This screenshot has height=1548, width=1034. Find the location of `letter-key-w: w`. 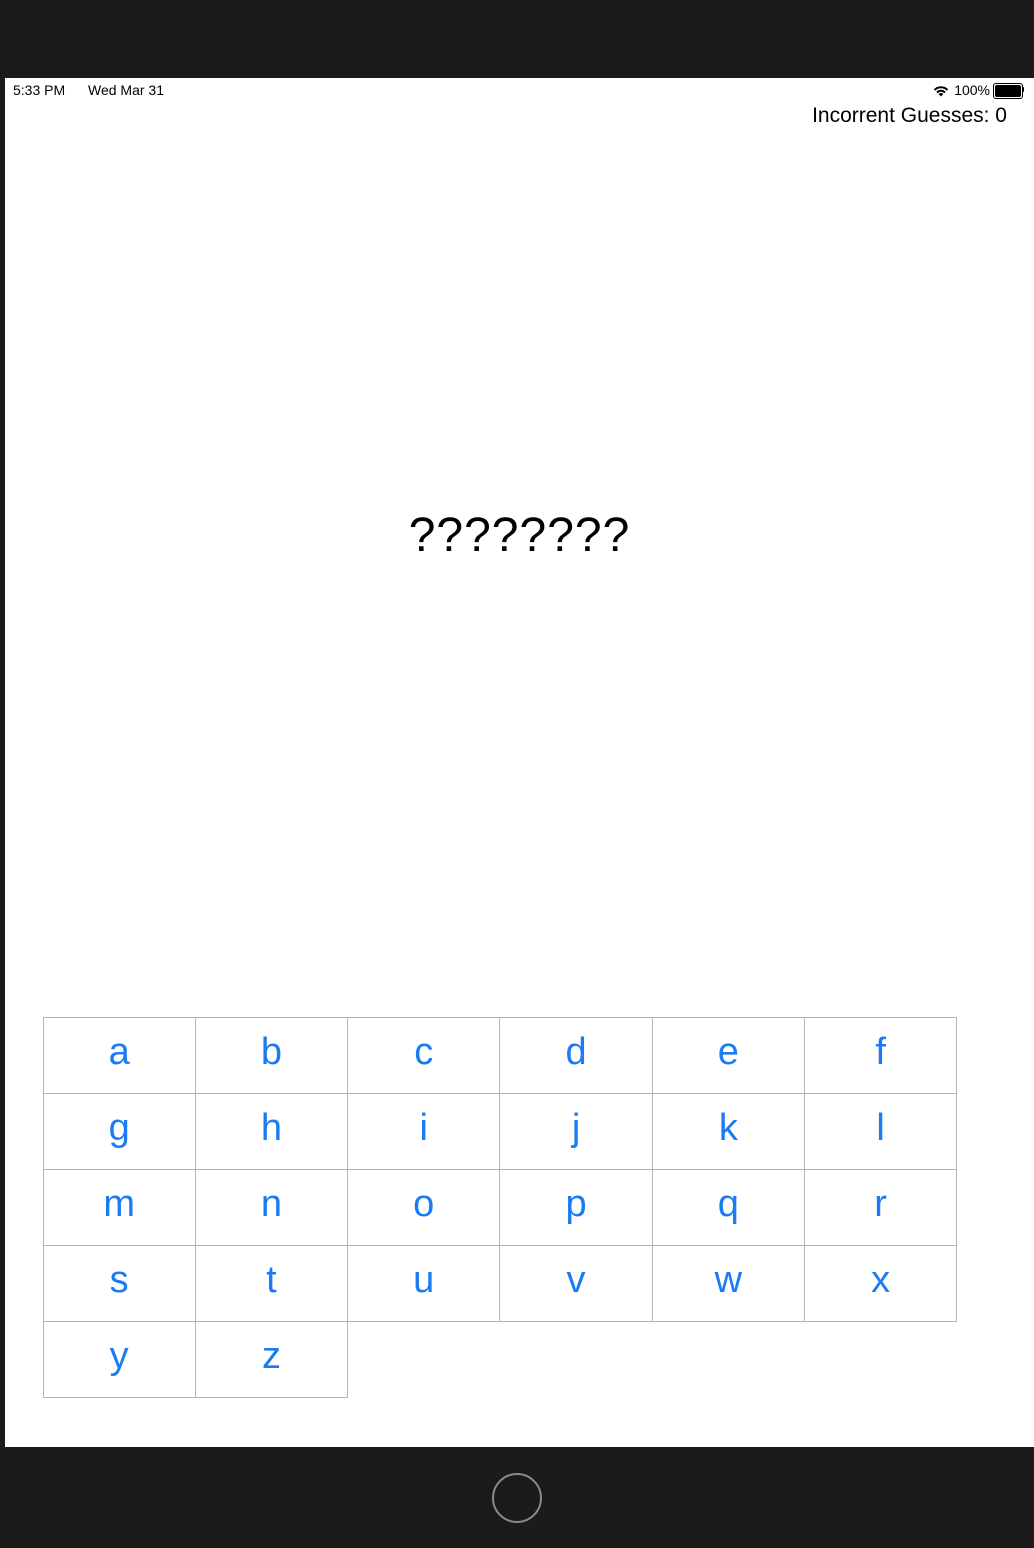

letter-key-w: w is located at coordinates (728, 1283).